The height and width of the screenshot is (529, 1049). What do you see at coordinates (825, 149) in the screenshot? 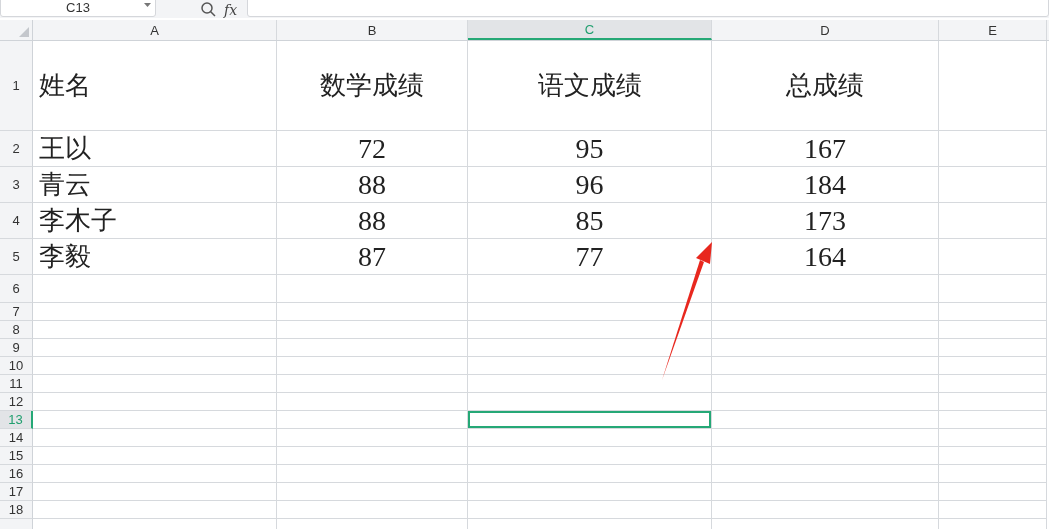
I see `table-cell: 167` at bounding box center [825, 149].